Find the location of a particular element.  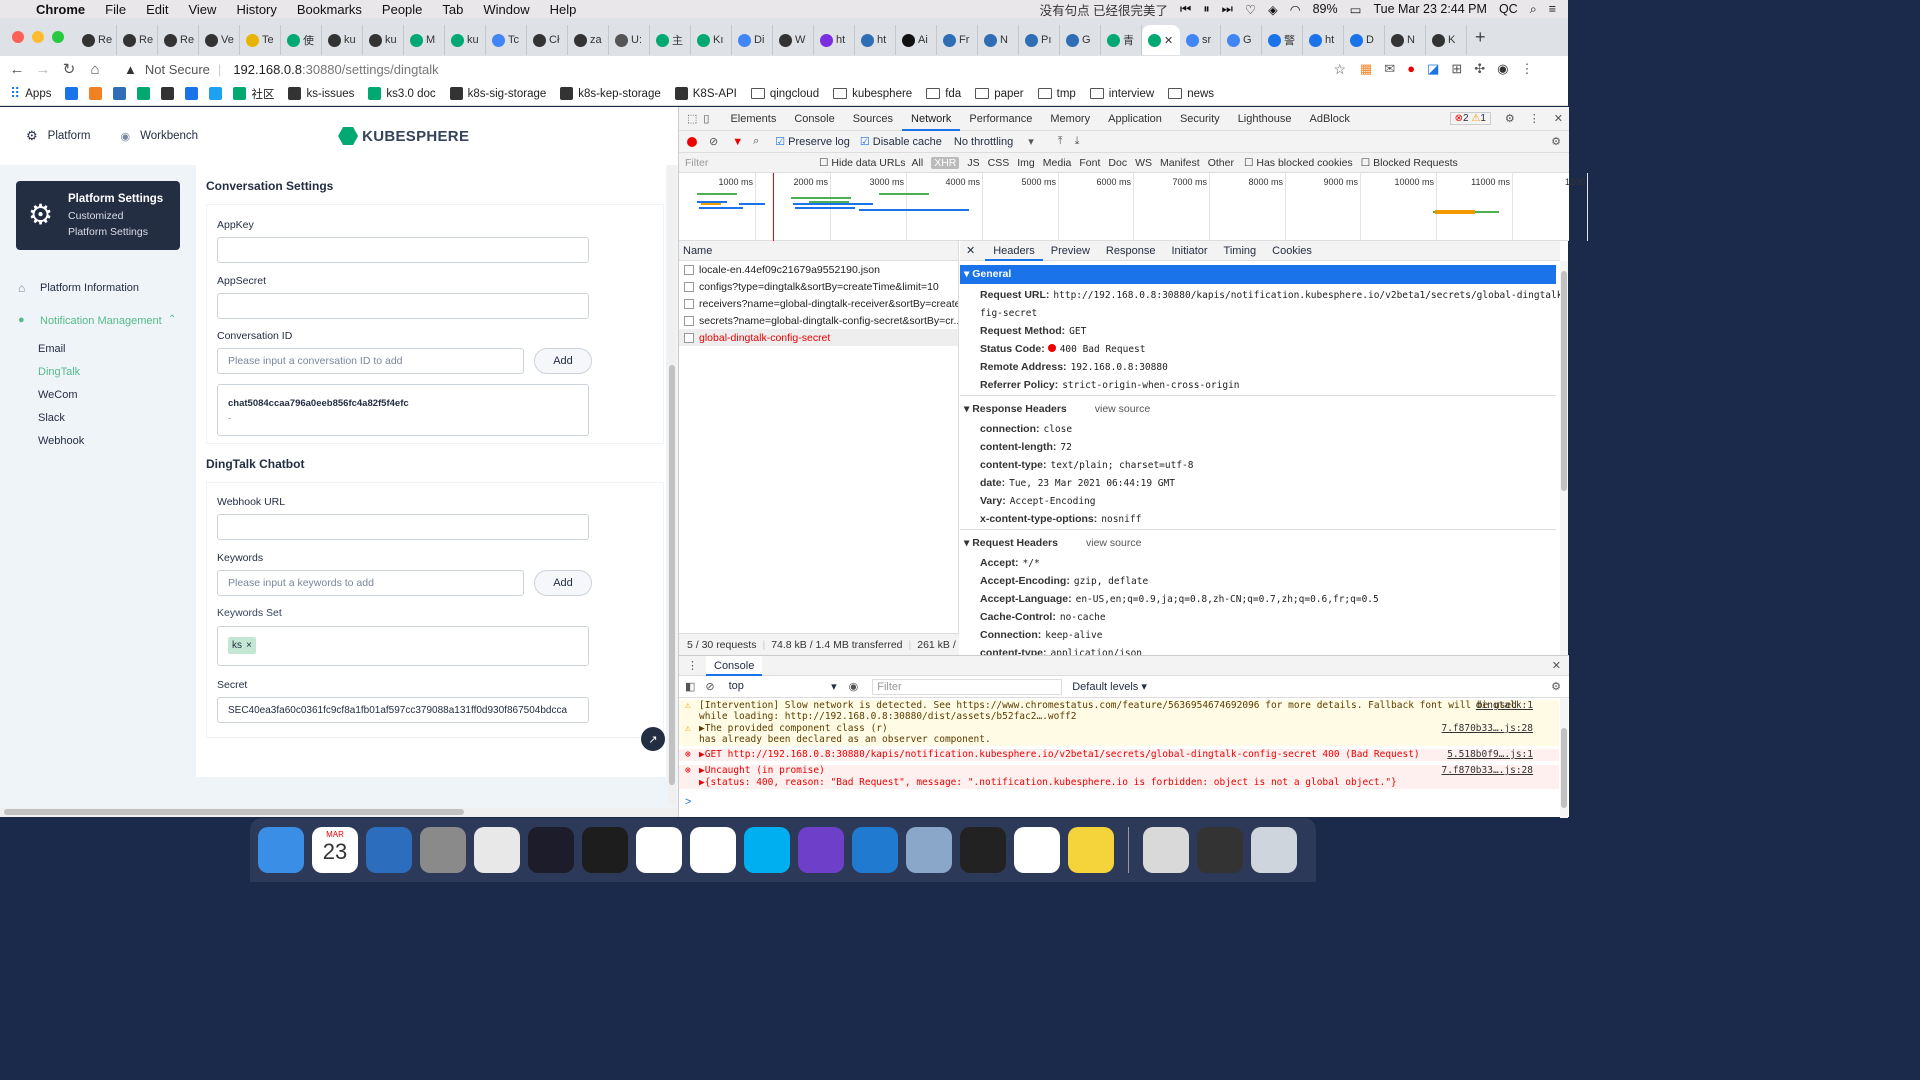

detail-tab-cookies: Cookies is located at coordinates (1292, 251).